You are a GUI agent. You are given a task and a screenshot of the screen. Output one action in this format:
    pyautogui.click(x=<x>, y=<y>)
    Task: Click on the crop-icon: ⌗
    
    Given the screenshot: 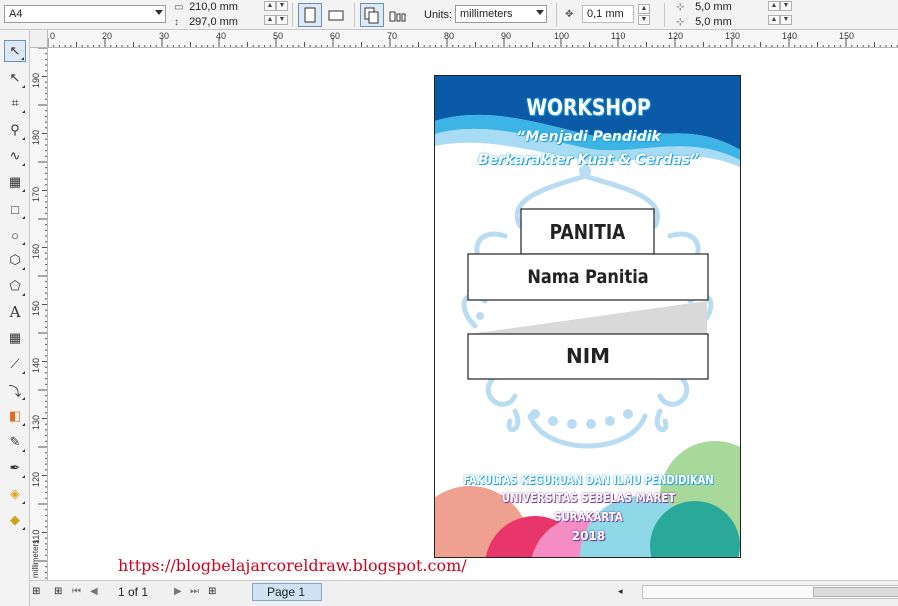 What is the action you would take?
    pyautogui.click(x=15, y=102)
    